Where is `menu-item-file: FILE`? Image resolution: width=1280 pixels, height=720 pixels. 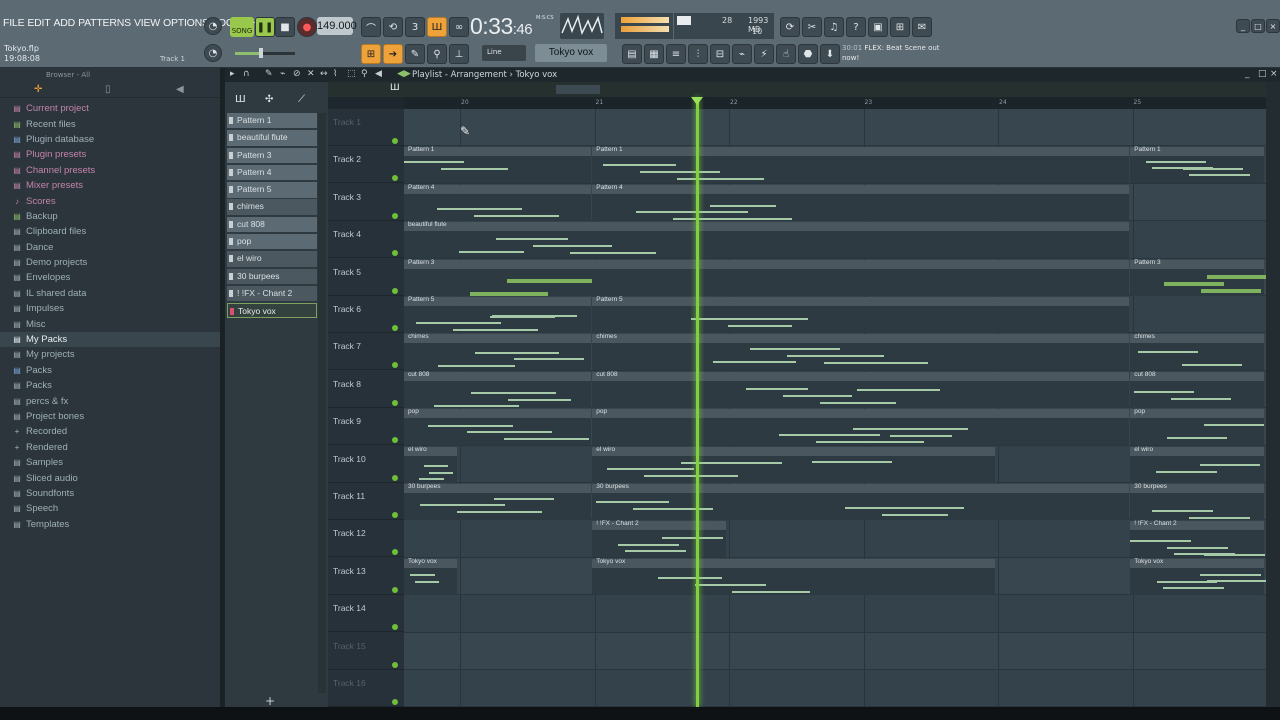
menu-item-file: FILE is located at coordinates (14, 23).